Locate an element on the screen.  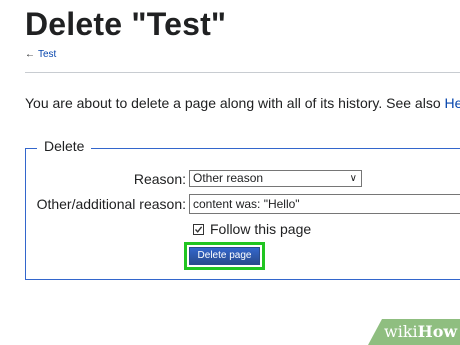
delete-page-button: Delete page is located at coordinates (224, 256).